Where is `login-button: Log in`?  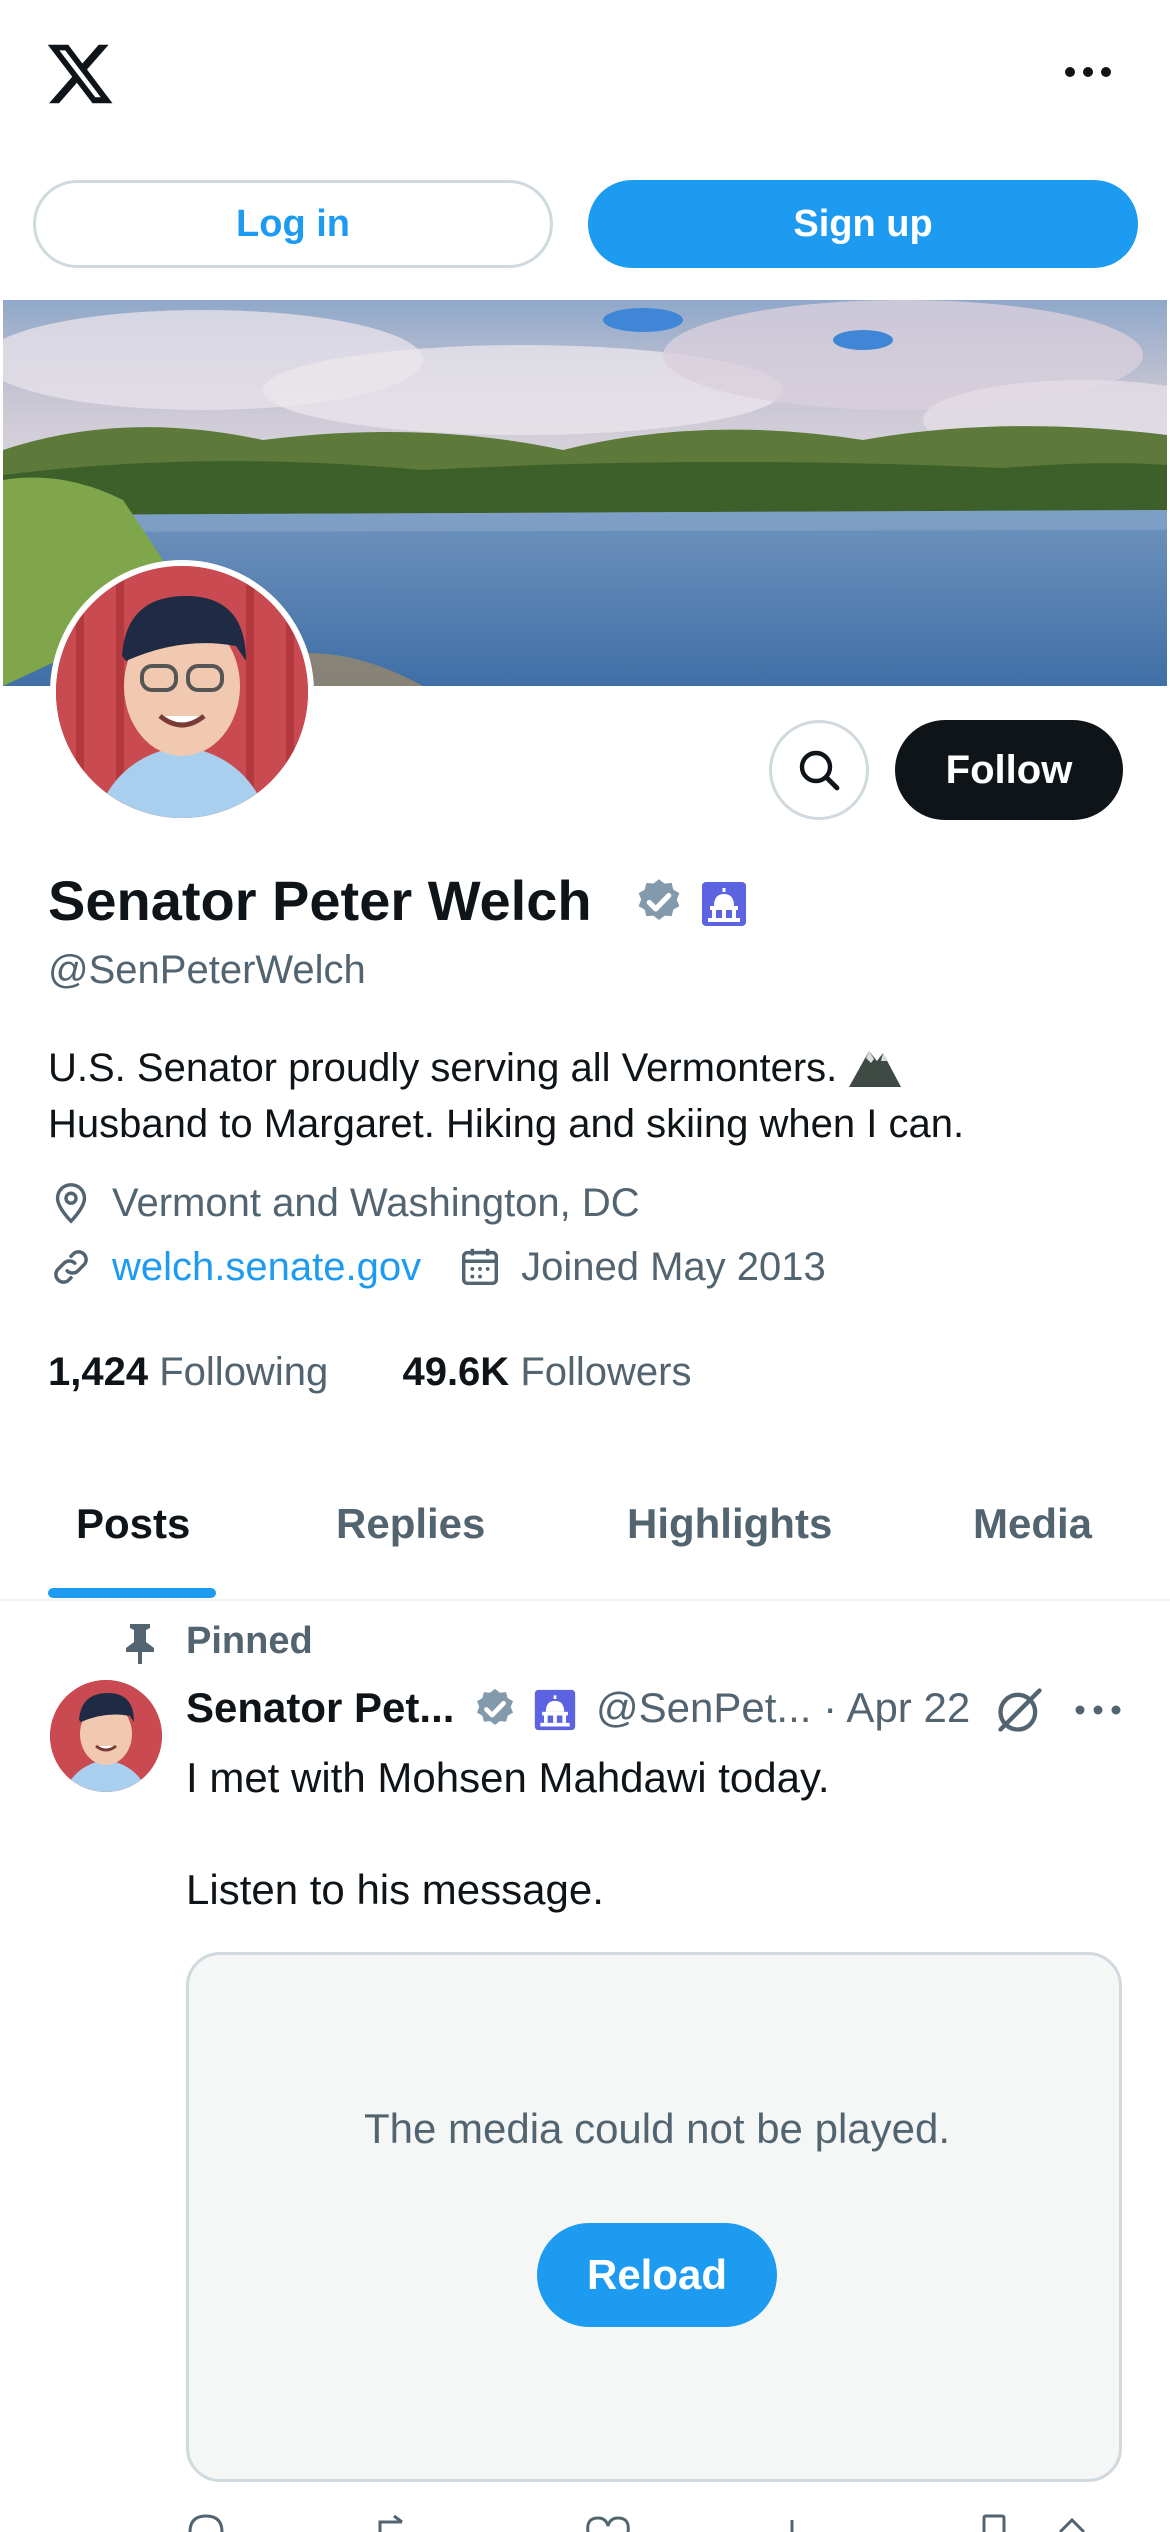 login-button: Log in is located at coordinates (293, 224).